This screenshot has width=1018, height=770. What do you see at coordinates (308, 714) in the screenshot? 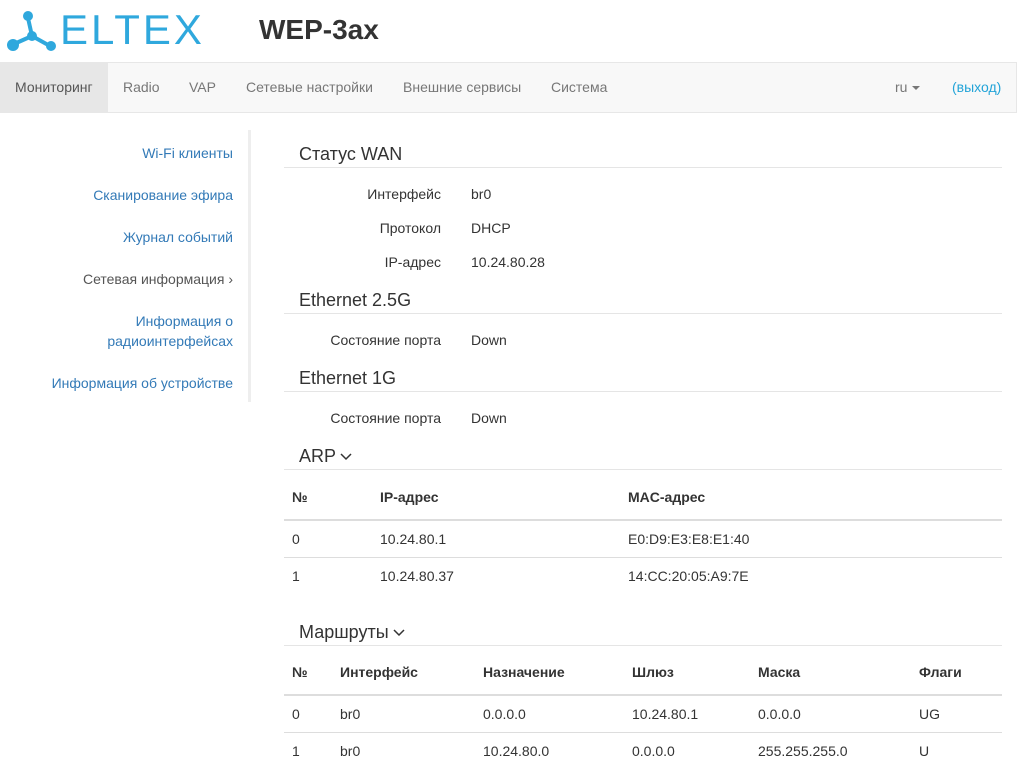
I see `routes-cell: 0` at bounding box center [308, 714].